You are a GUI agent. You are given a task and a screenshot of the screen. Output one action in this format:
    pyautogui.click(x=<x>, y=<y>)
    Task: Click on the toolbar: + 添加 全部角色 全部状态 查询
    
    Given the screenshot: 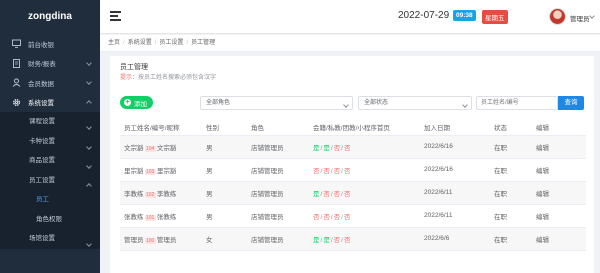 What is the action you would take?
    pyautogui.click(x=353, y=103)
    